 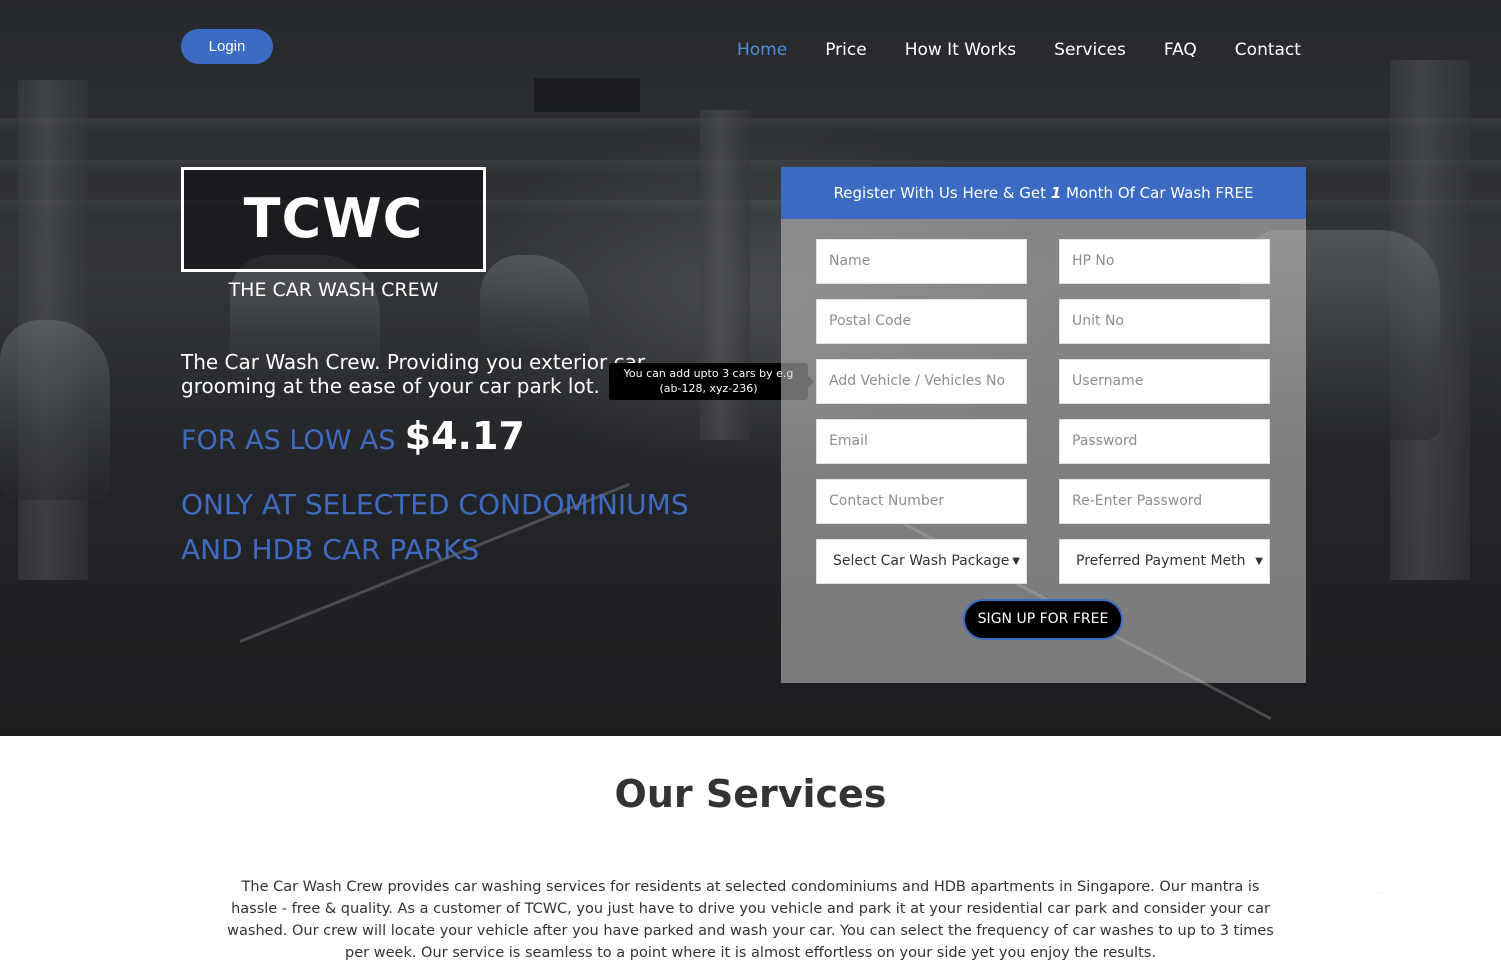 I want to click on password-input: Password, so click(x=1164, y=441).